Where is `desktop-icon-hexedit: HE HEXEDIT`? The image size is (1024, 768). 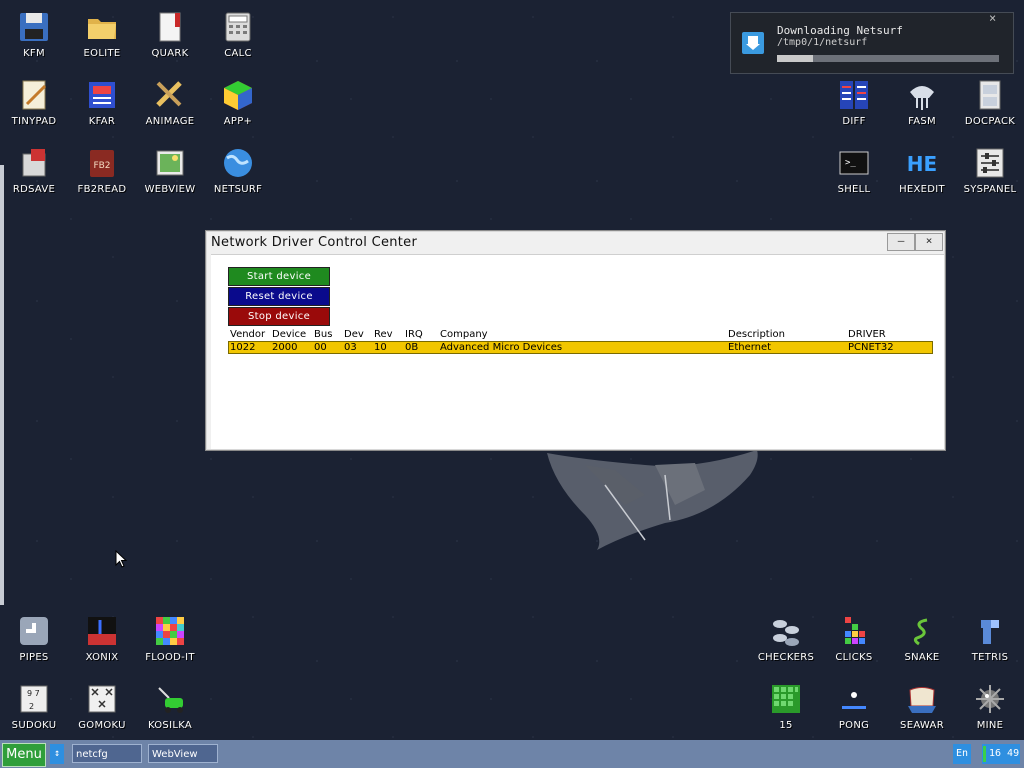 desktop-icon-hexedit: HE HEXEDIT is located at coordinates (922, 170).